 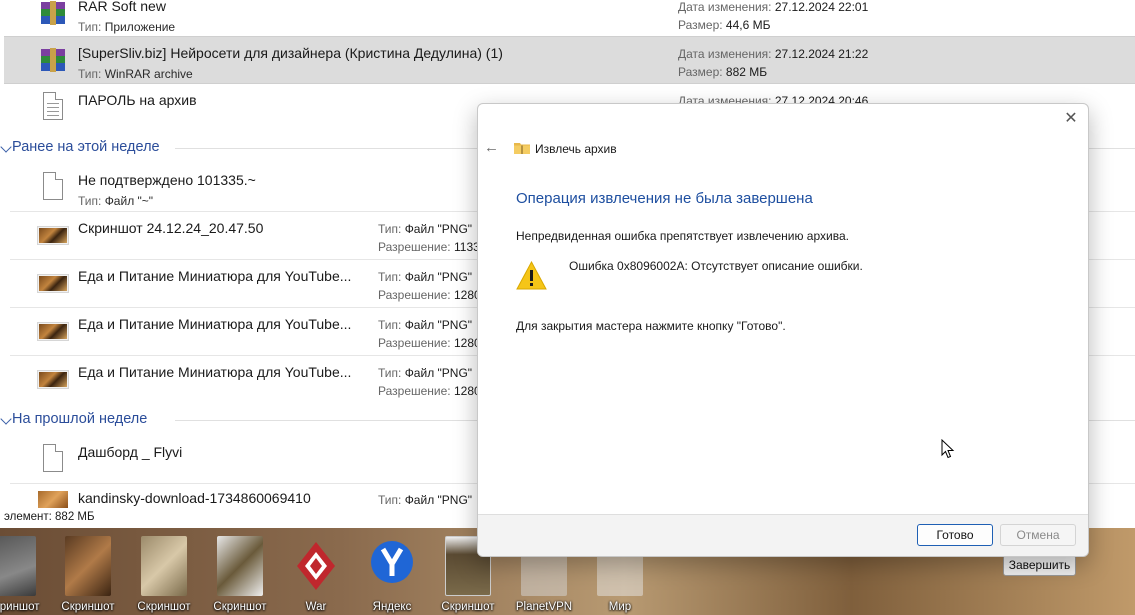 I want to click on file-date: Дата изменения: 27.12.2024 21:22, so click(x=773, y=54).